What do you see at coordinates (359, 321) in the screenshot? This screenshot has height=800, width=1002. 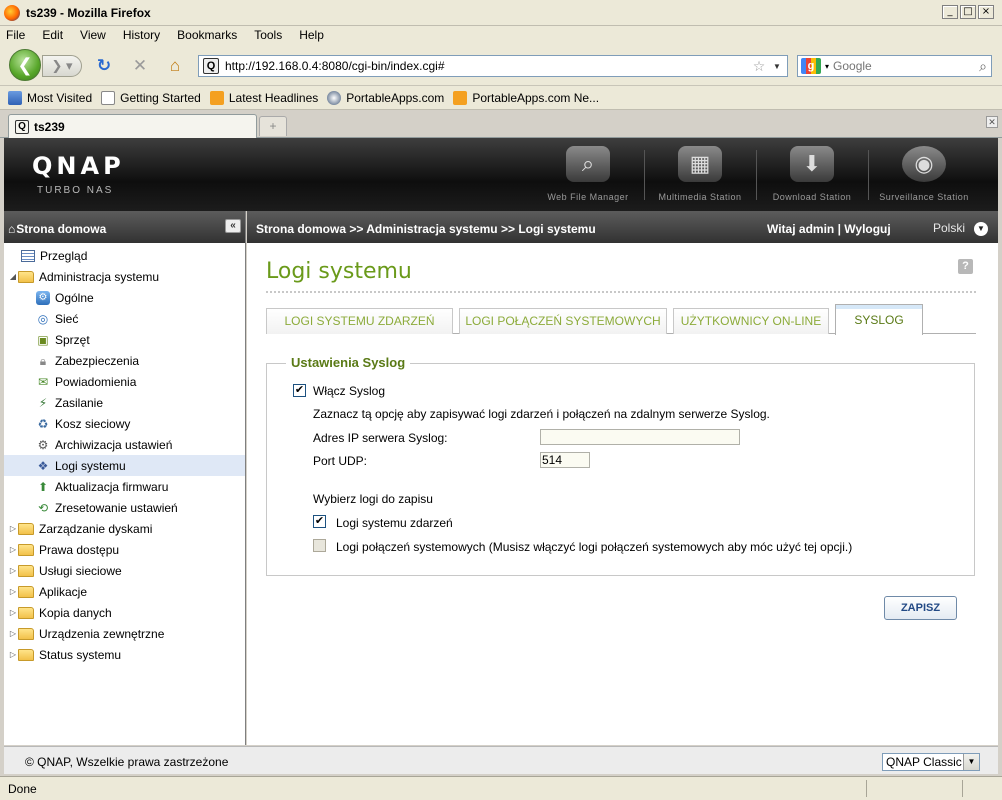 I see `tab-logi-zdarzen: LOGI SYSTEMU ZDARZEŃ` at bounding box center [359, 321].